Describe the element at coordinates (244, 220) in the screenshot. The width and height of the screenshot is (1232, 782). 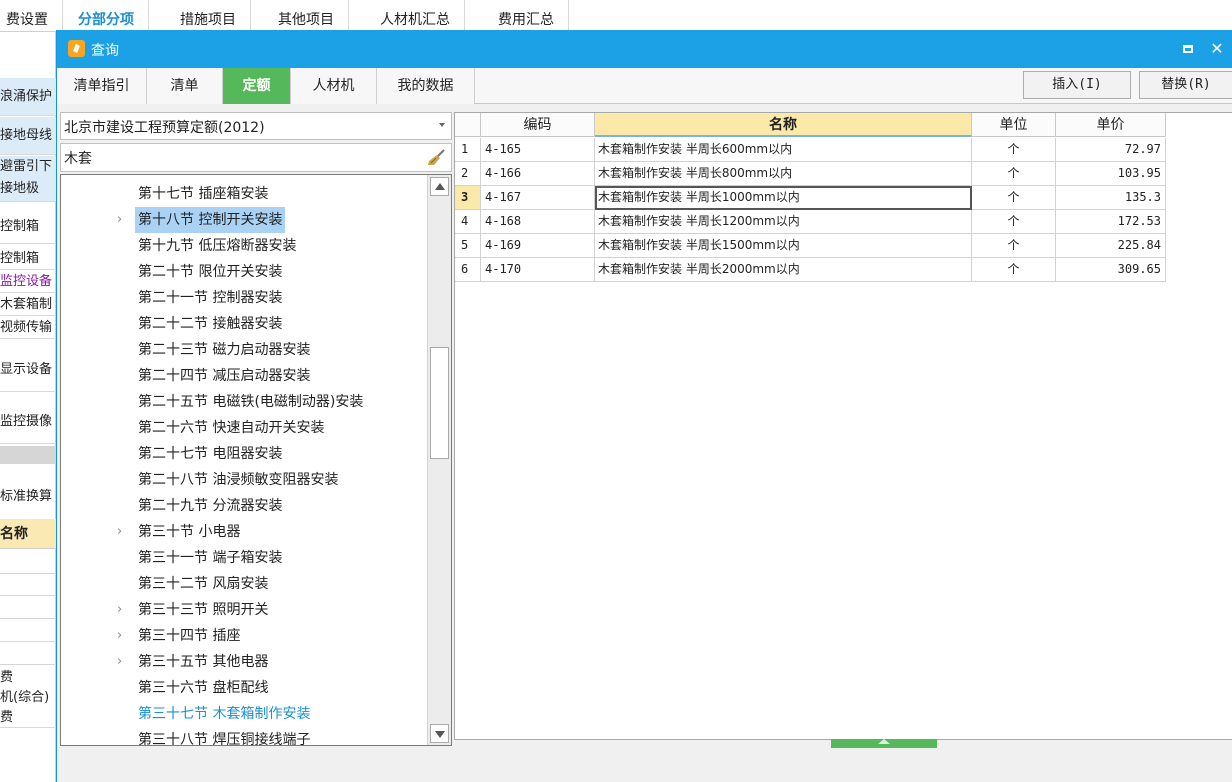
I see `tree-node: › 第十八节 控制开关安装` at that location.